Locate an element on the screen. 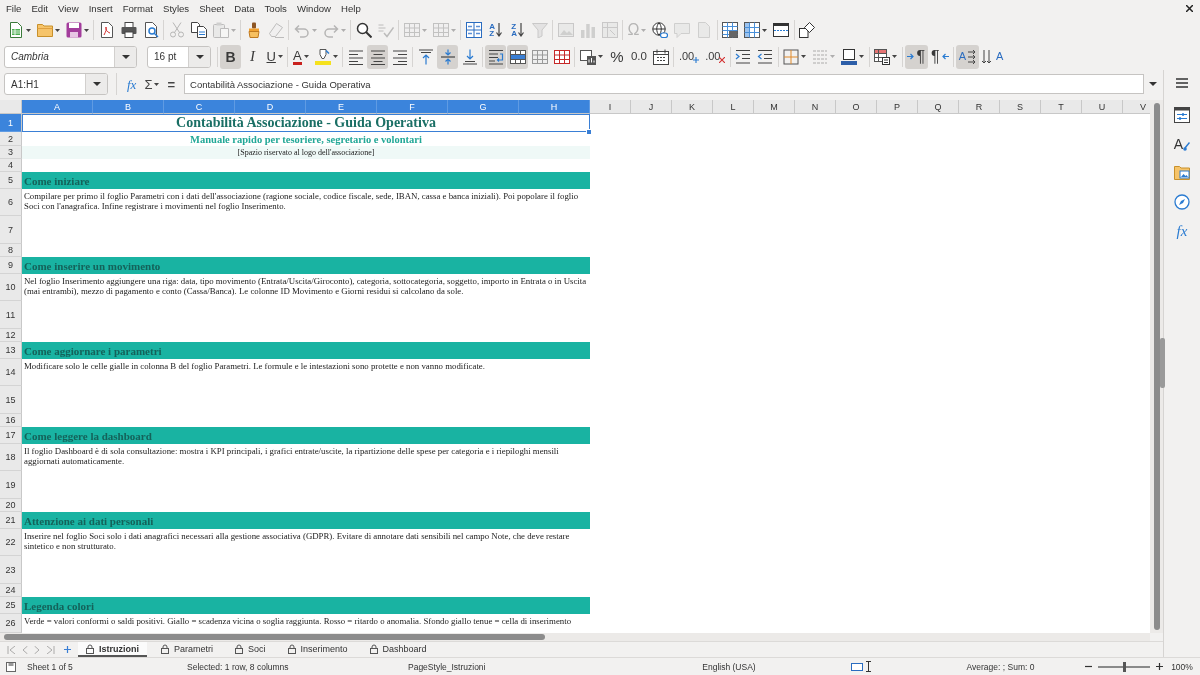  sort-descending-button: ZA is located at coordinates (517, 30).